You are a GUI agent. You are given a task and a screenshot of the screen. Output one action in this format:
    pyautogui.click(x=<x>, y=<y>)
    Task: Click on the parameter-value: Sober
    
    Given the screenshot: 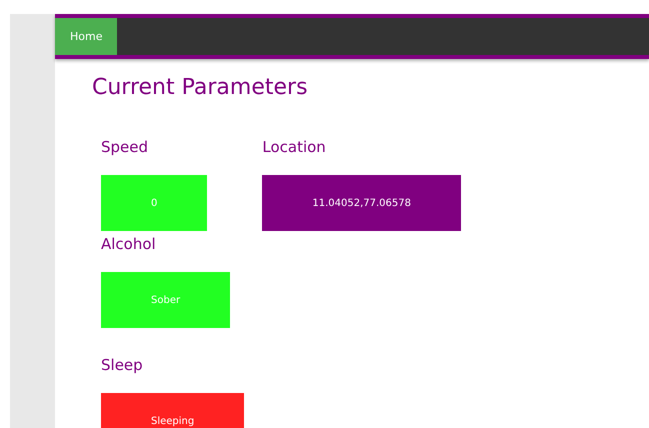 What is the action you would take?
    pyautogui.click(x=165, y=300)
    